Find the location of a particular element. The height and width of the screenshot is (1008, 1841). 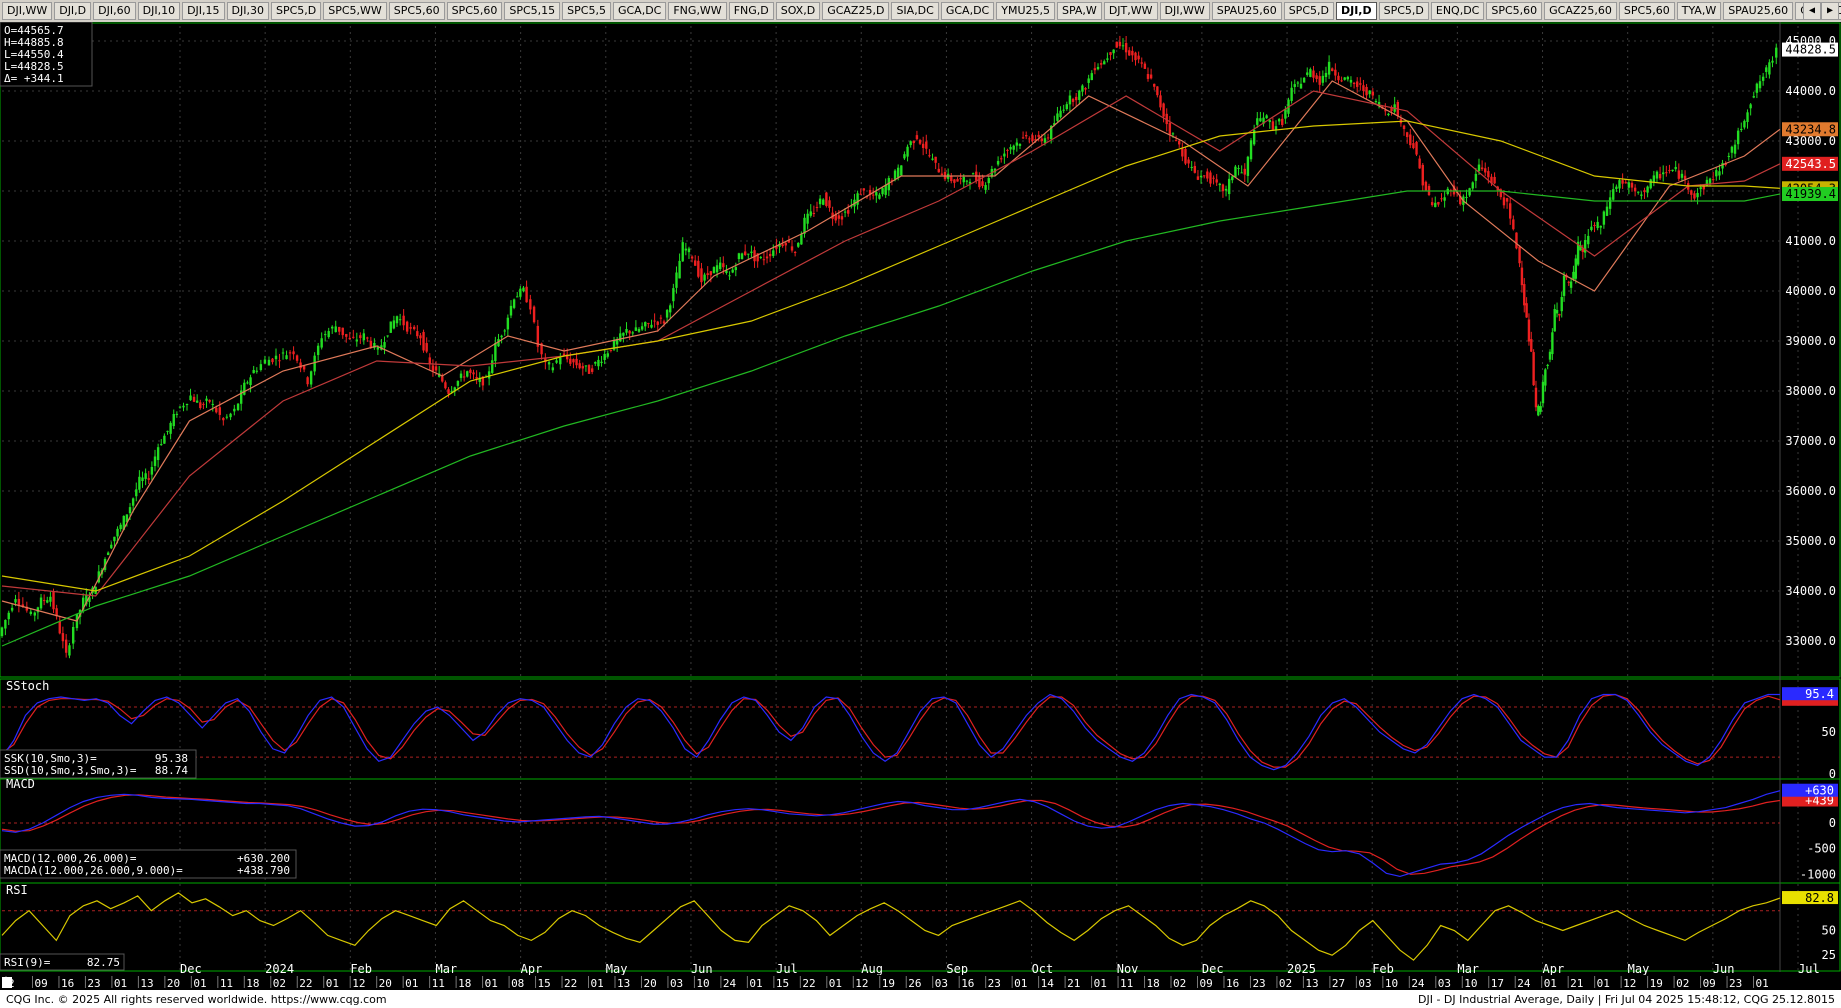

tab-spc5-ww: SPC5,WW is located at coordinates (355, 11).